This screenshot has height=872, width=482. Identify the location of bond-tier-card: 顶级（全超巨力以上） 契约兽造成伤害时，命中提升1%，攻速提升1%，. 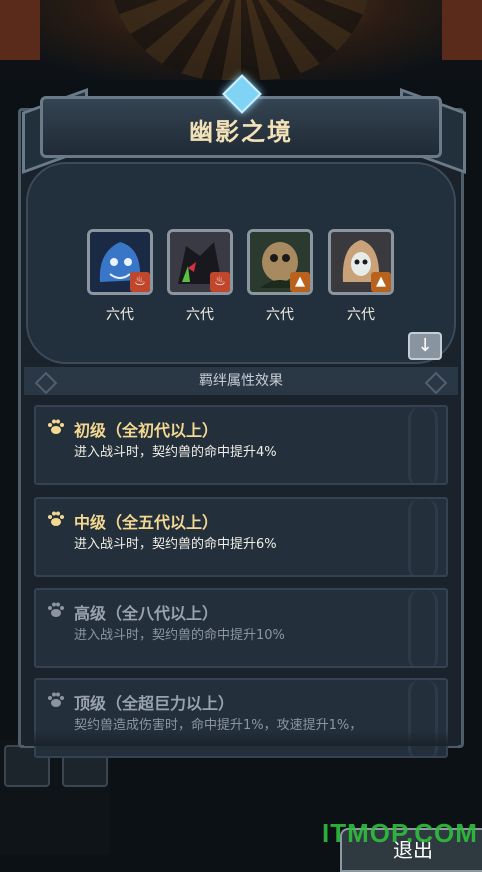
(241, 718).